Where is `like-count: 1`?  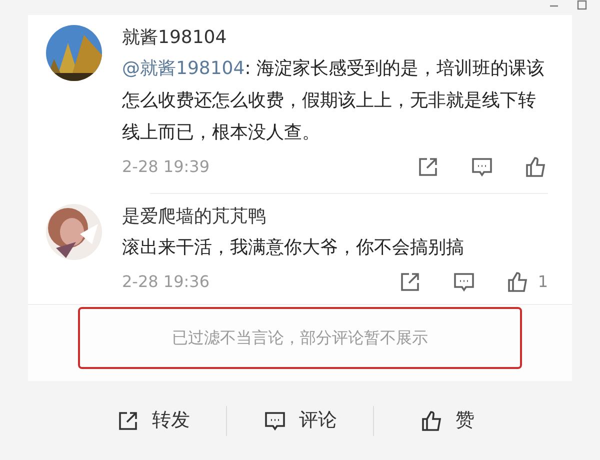 like-count: 1 is located at coordinates (543, 282).